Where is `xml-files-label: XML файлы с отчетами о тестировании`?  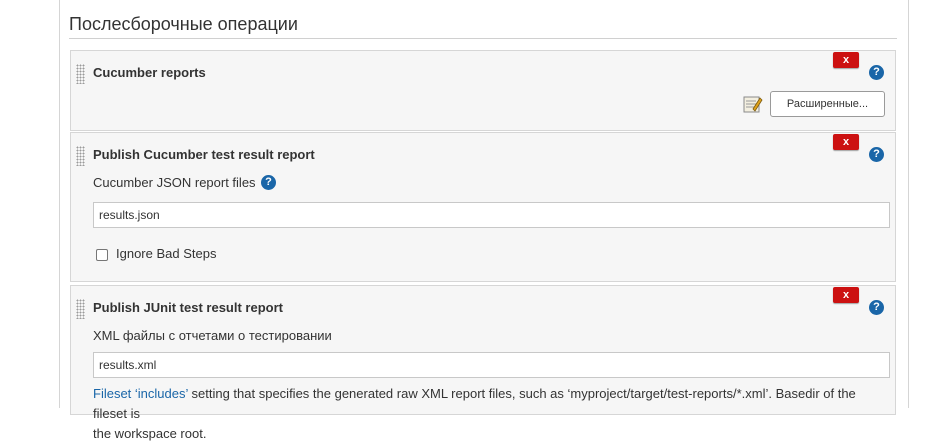 xml-files-label: XML файлы с отчетами о тестировании is located at coordinates (212, 335).